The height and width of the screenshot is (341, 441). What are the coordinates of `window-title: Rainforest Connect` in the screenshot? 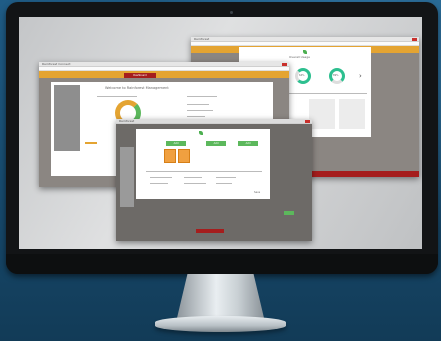 It's located at (56, 64).